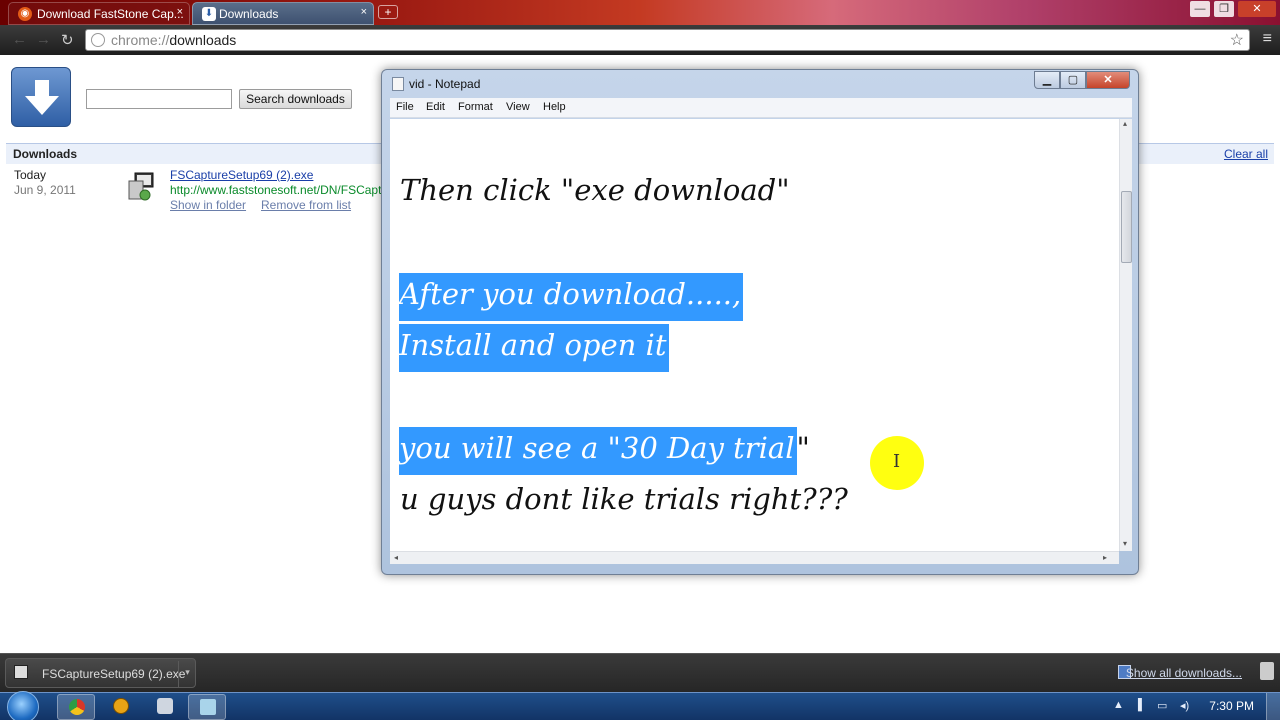 This screenshot has height=720, width=1280. Describe the element at coordinates (1184, 705) in the screenshot. I see `volume-icon: ◂)` at that location.